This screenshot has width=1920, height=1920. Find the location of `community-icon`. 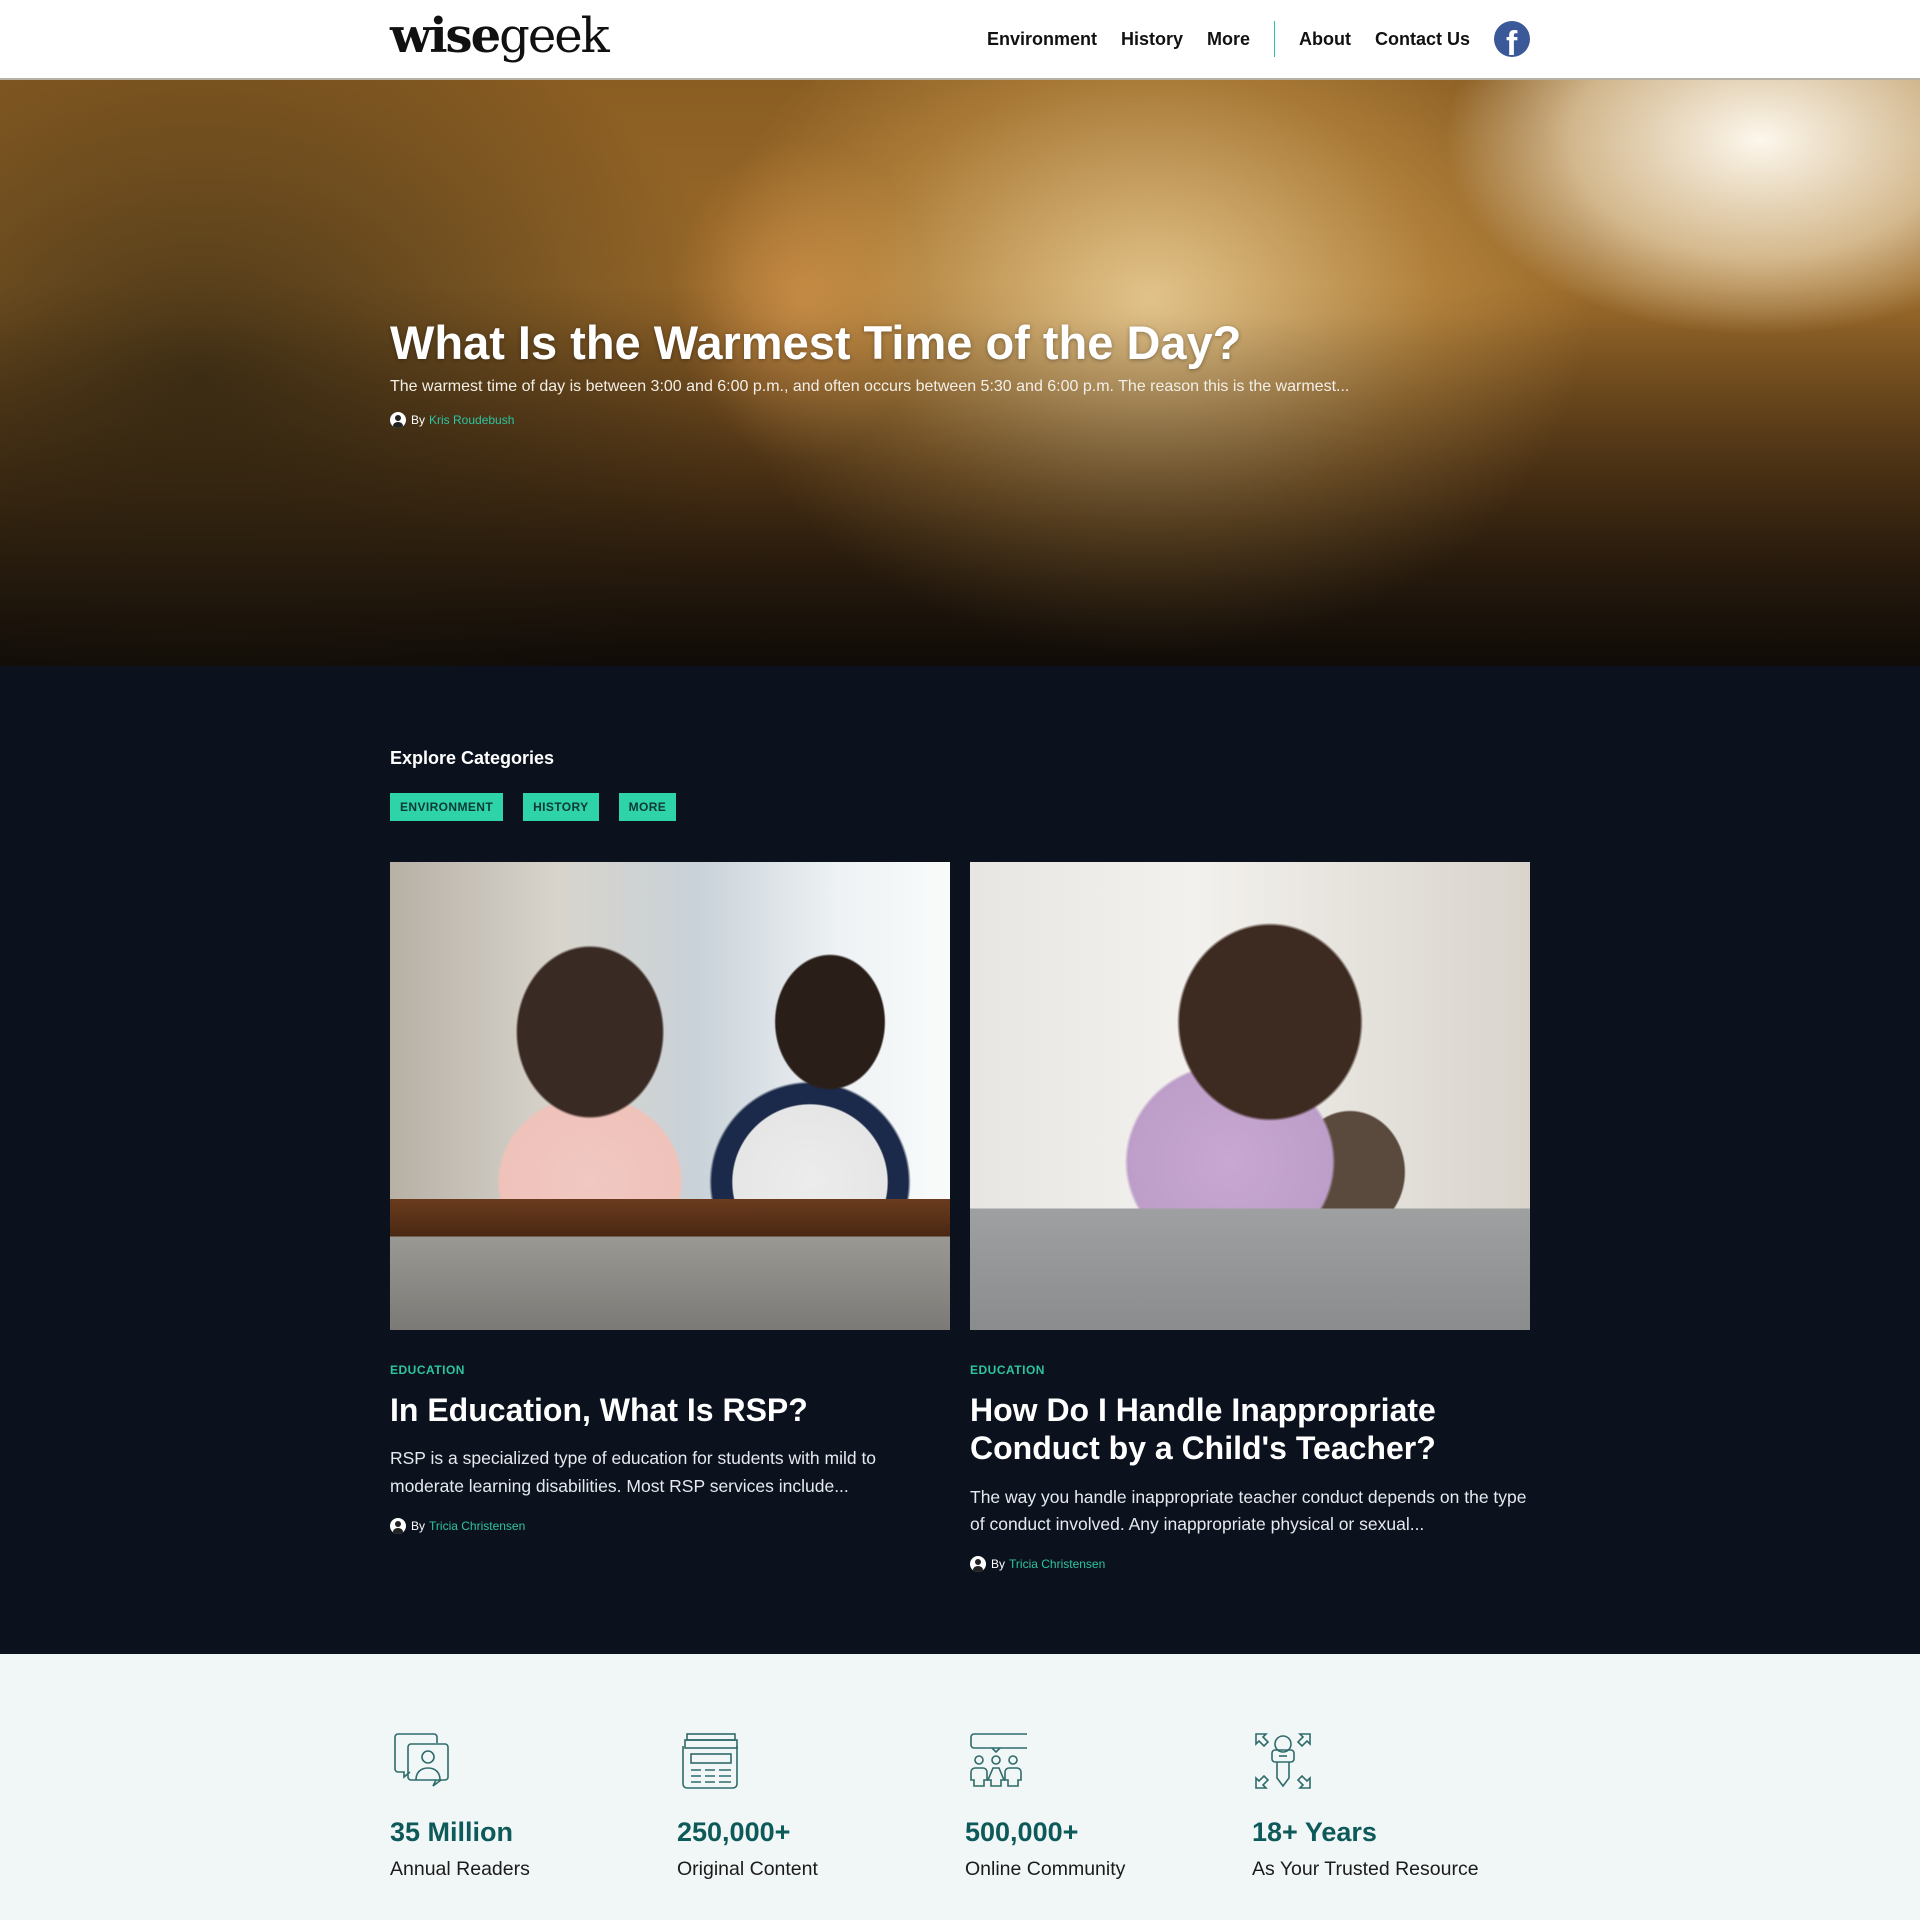

community-icon is located at coordinates (1000, 1760).